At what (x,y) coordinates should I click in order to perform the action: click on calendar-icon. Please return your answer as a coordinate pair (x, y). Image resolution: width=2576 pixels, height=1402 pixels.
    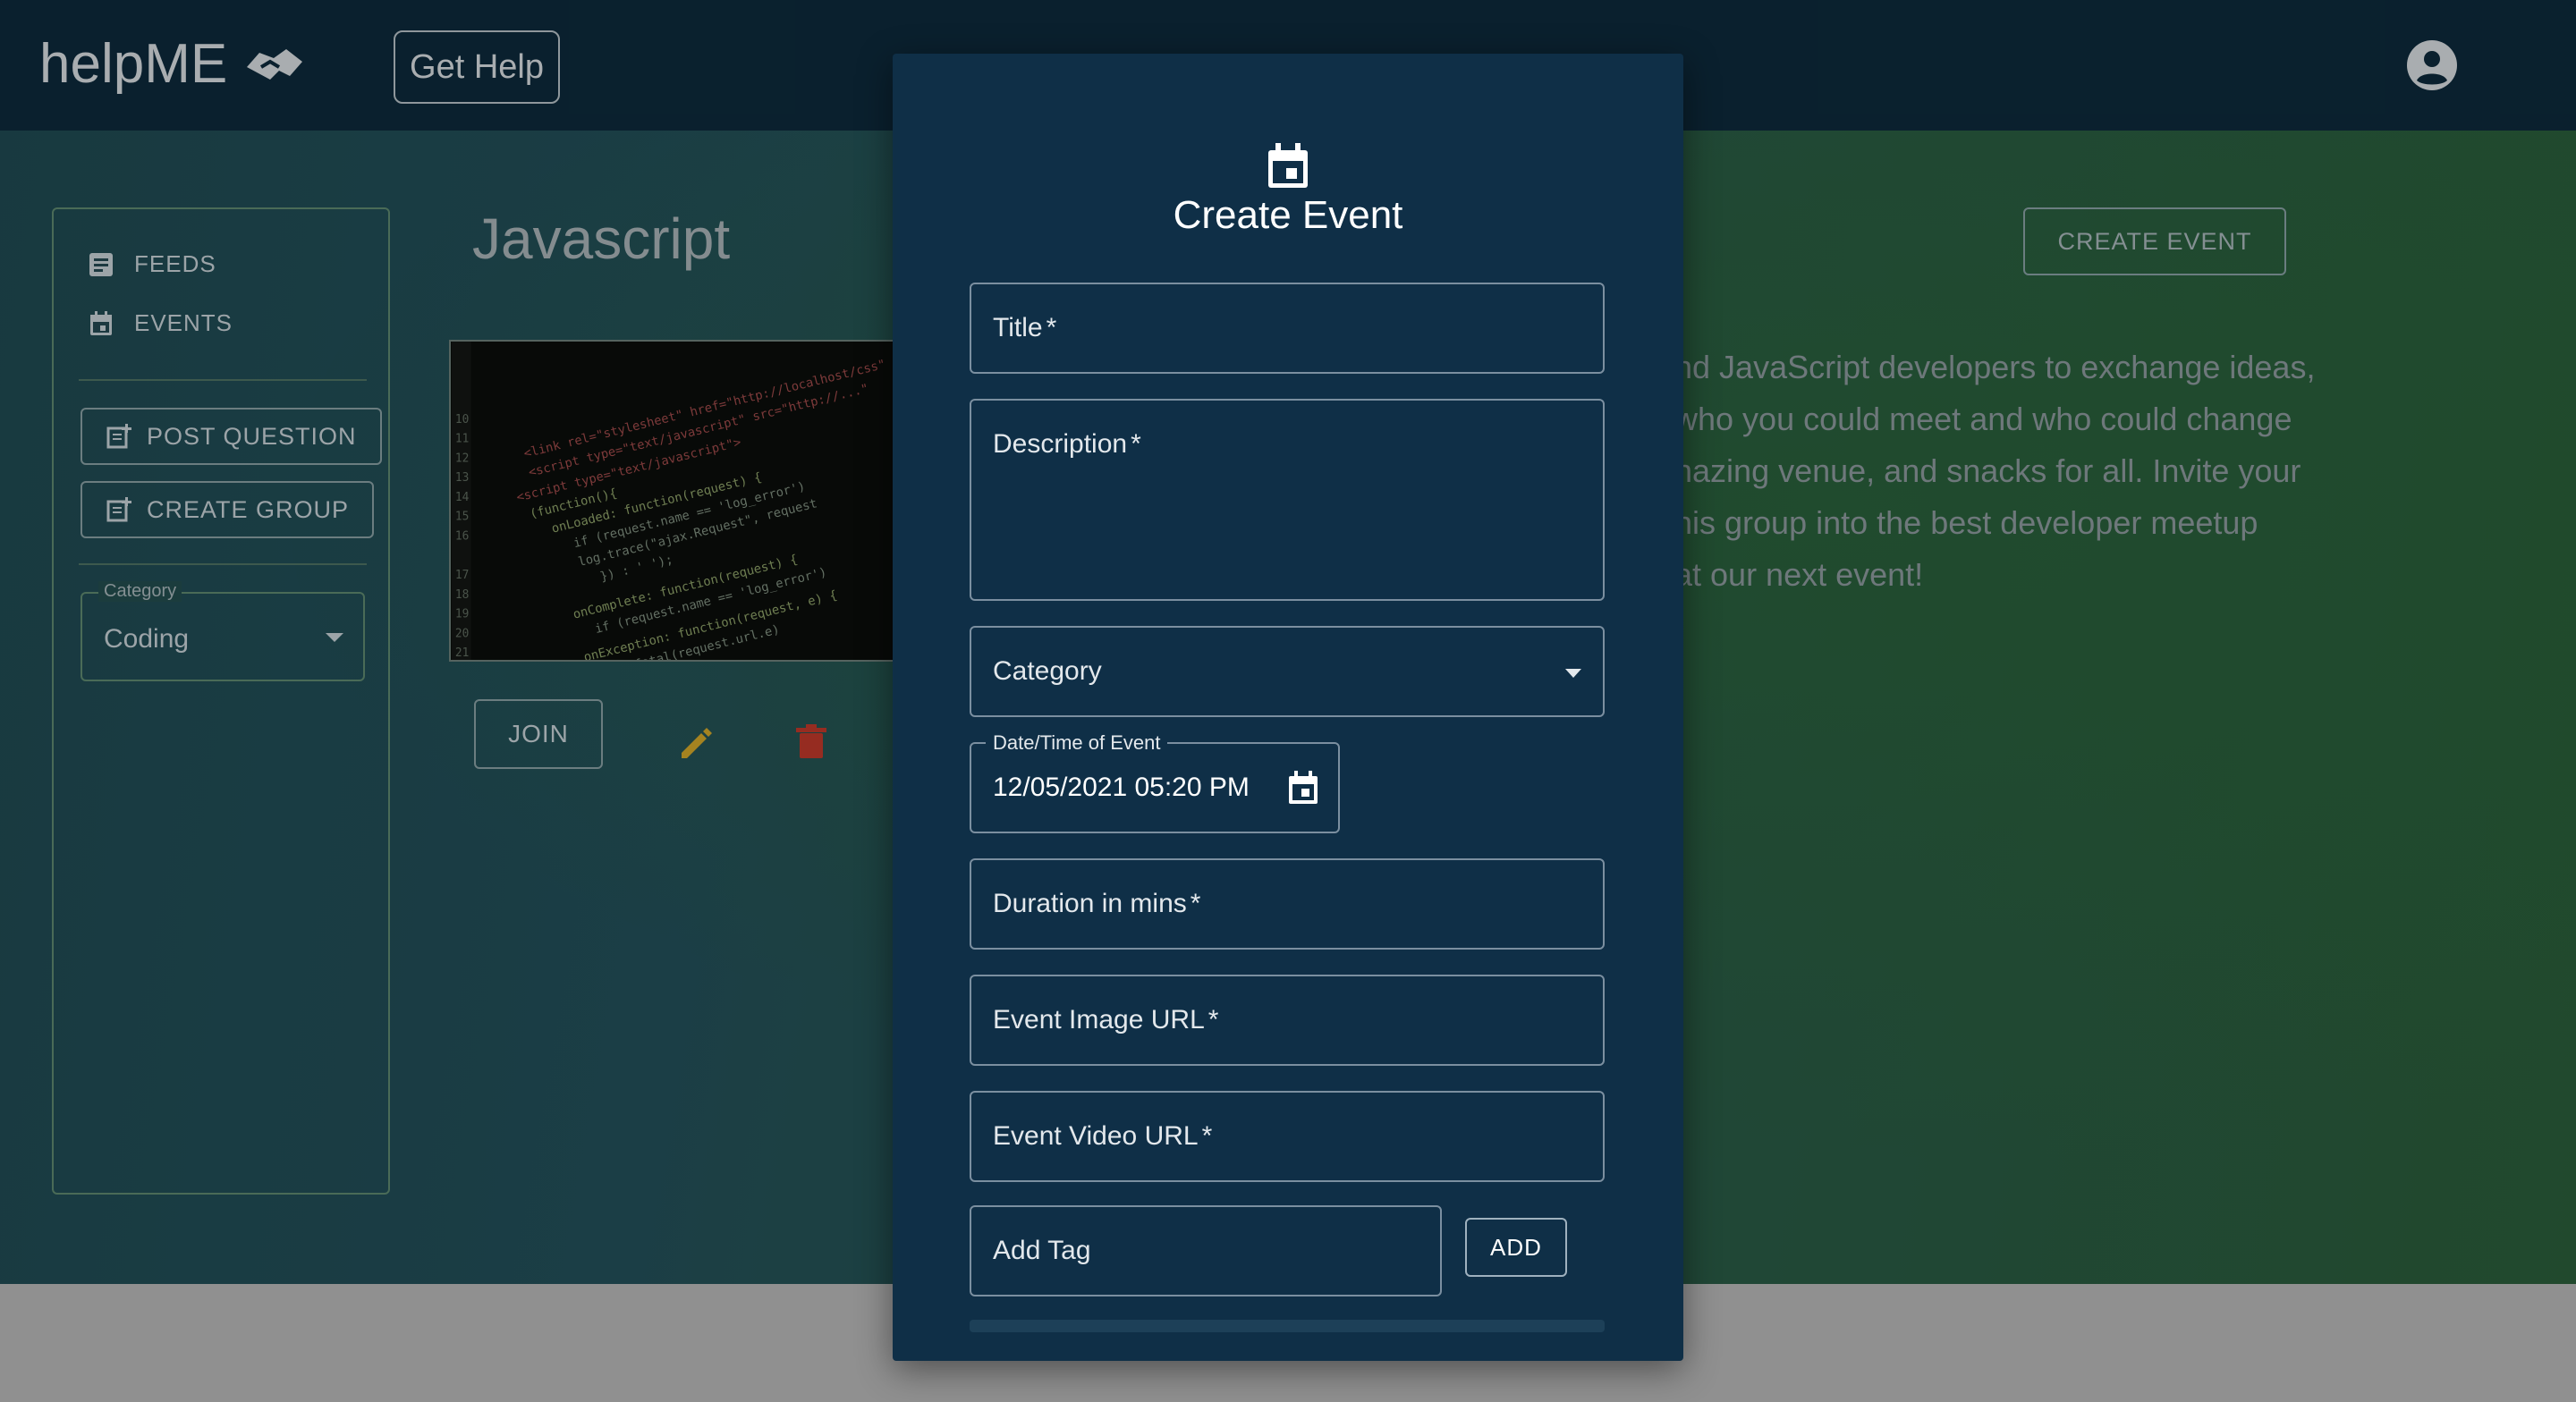
    Looking at the image, I should click on (1288, 166).